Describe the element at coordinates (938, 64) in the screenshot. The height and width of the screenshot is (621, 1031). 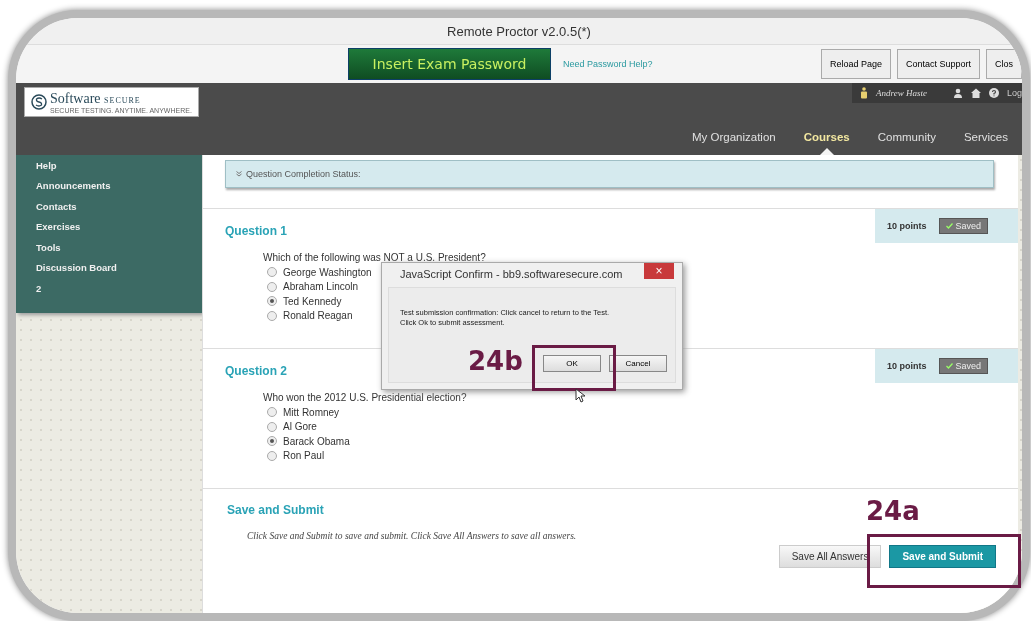
I see `toolbar-button: Contact Support` at that location.